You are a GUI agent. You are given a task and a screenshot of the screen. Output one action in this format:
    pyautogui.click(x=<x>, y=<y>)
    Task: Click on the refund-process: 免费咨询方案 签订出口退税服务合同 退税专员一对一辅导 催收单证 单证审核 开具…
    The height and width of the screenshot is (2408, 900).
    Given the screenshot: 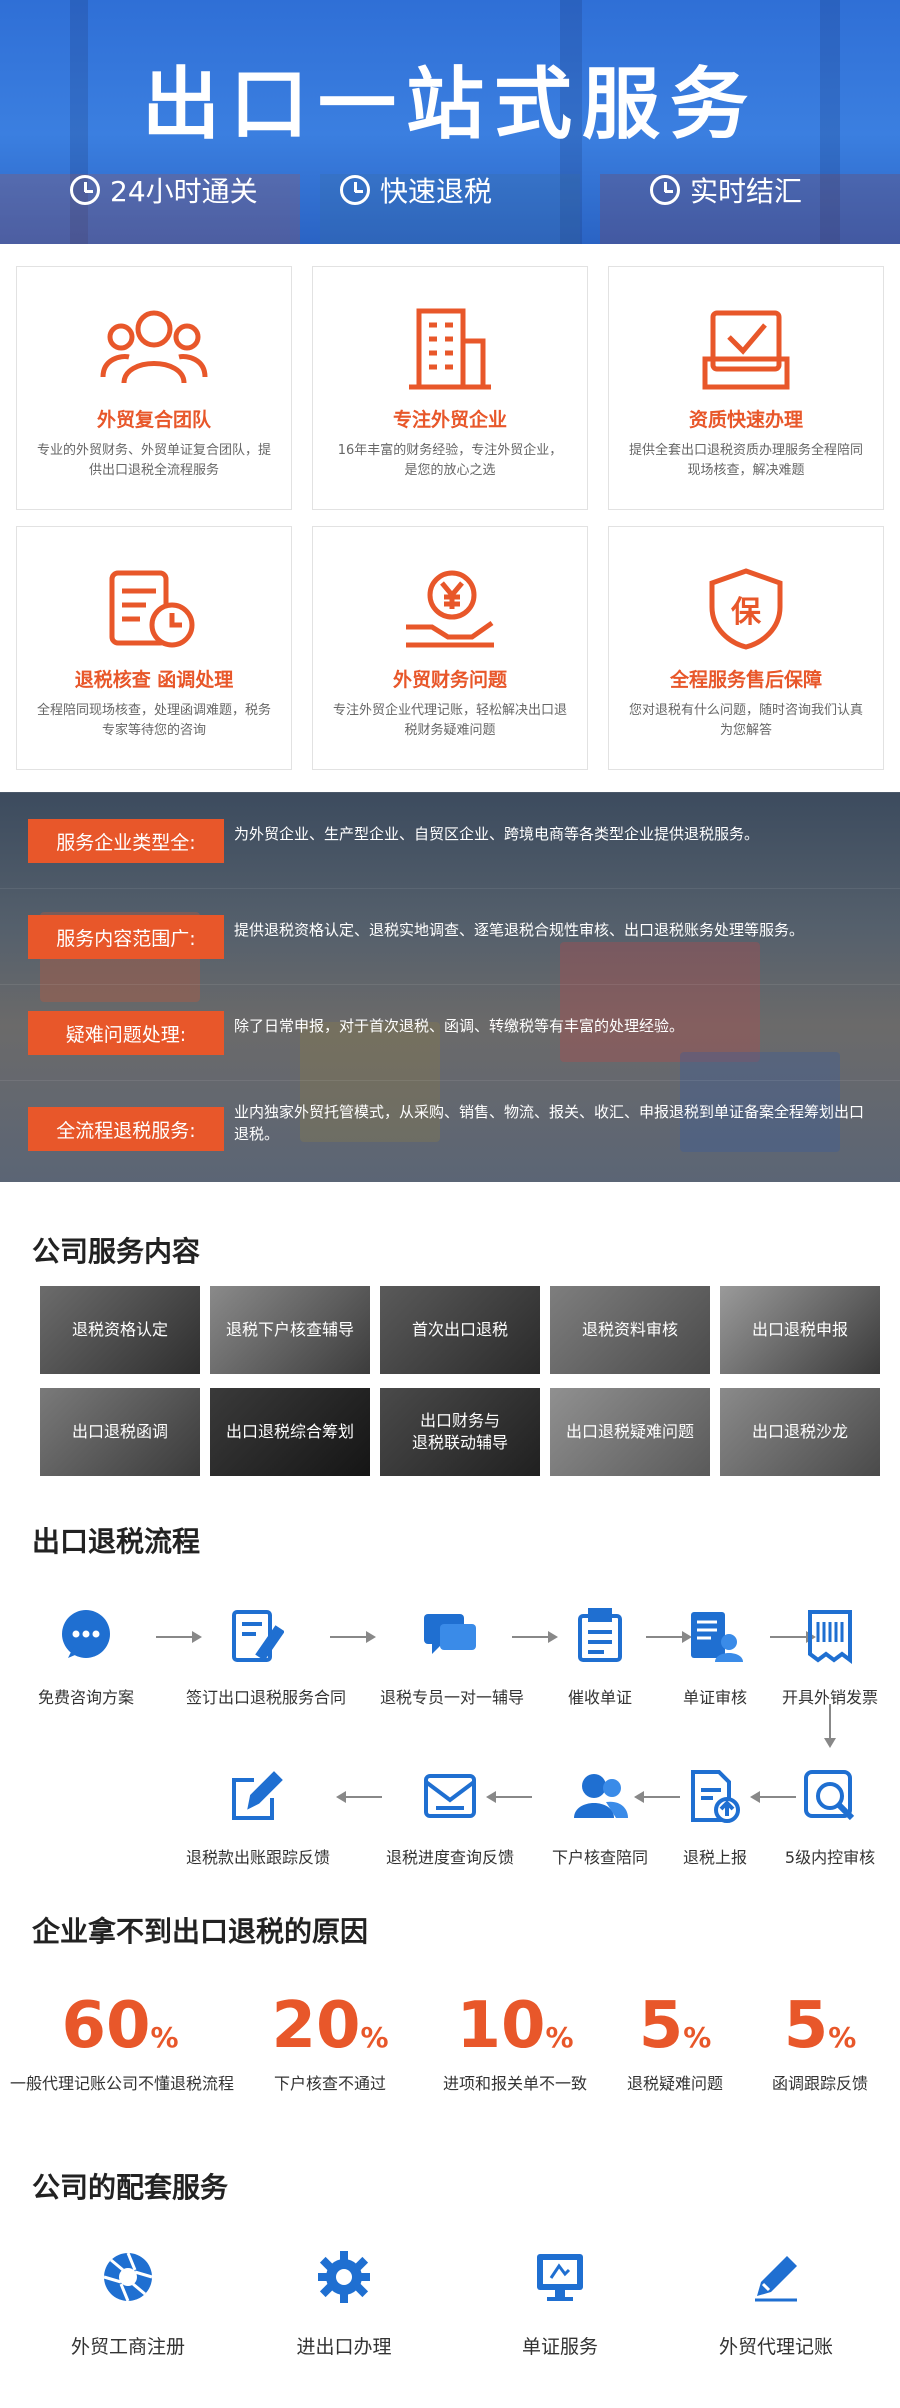 What is the action you would take?
    pyautogui.click(x=450, y=1735)
    